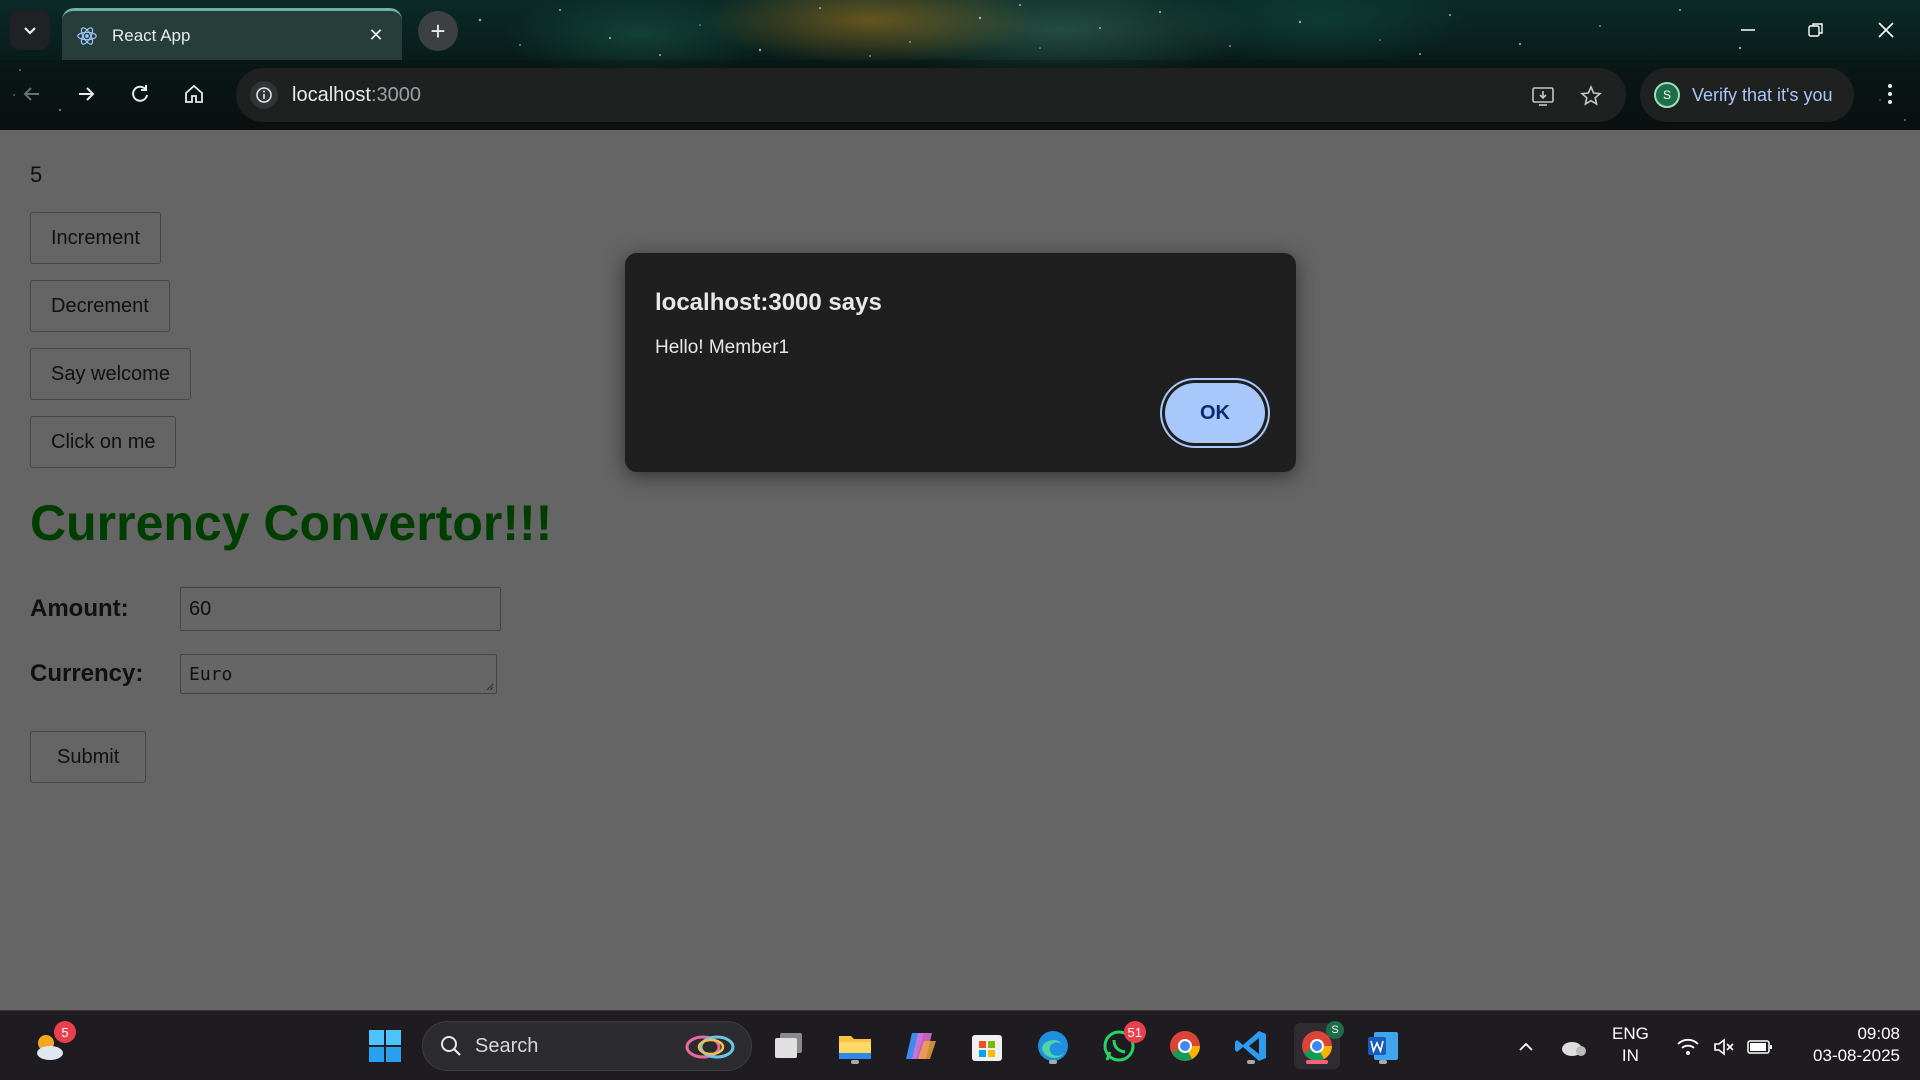  What do you see at coordinates (87, 673) in the screenshot?
I see `currency-label: Currency:` at bounding box center [87, 673].